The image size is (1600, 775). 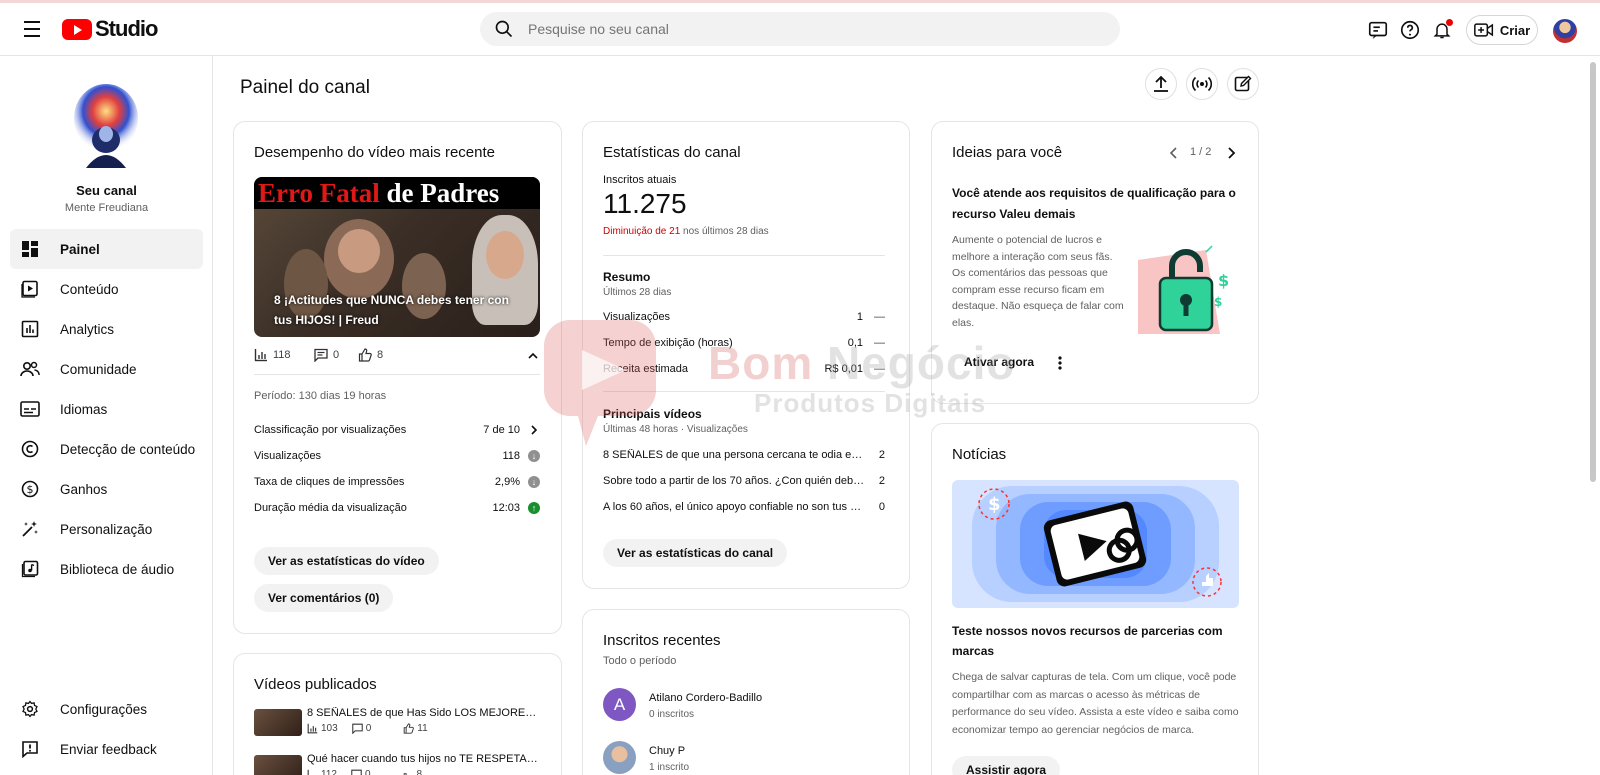 I want to click on subscribers-change: Diminuição de 21 nos últimos 28 dias, so click(x=686, y=231).